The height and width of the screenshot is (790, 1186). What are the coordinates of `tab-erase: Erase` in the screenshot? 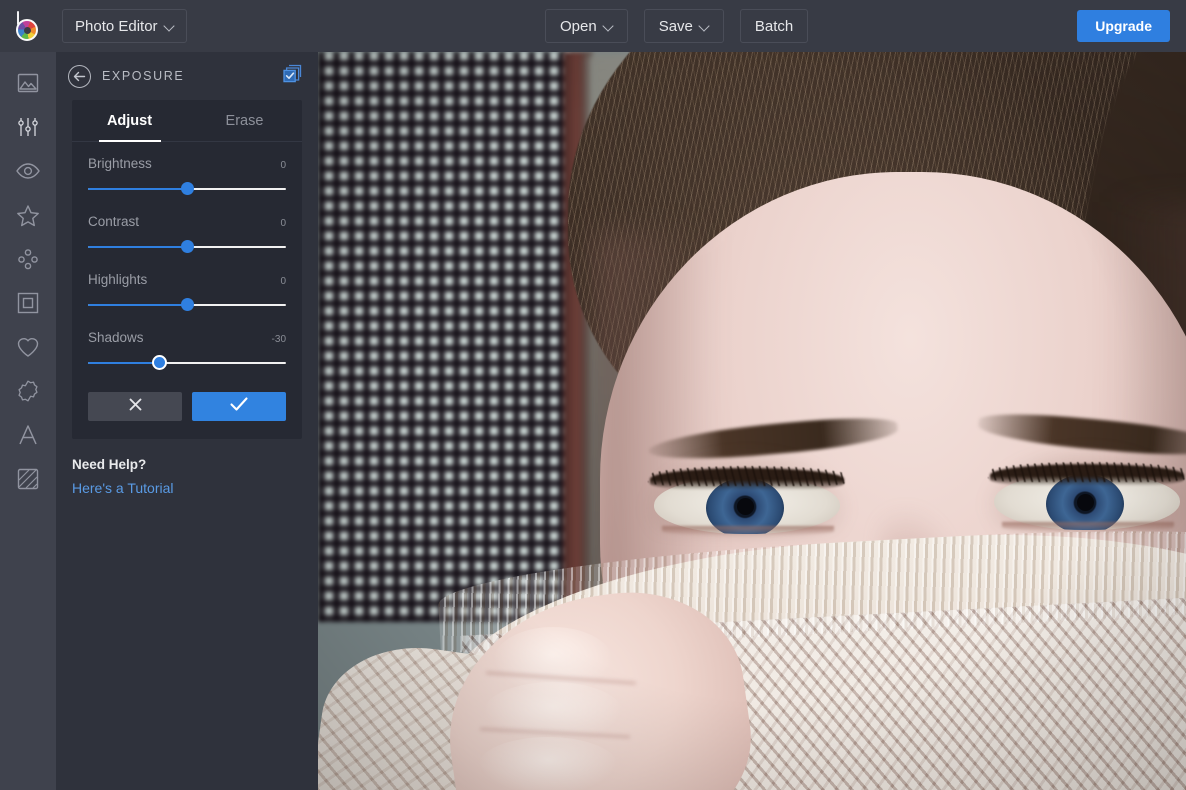 It's located at (244, 120).